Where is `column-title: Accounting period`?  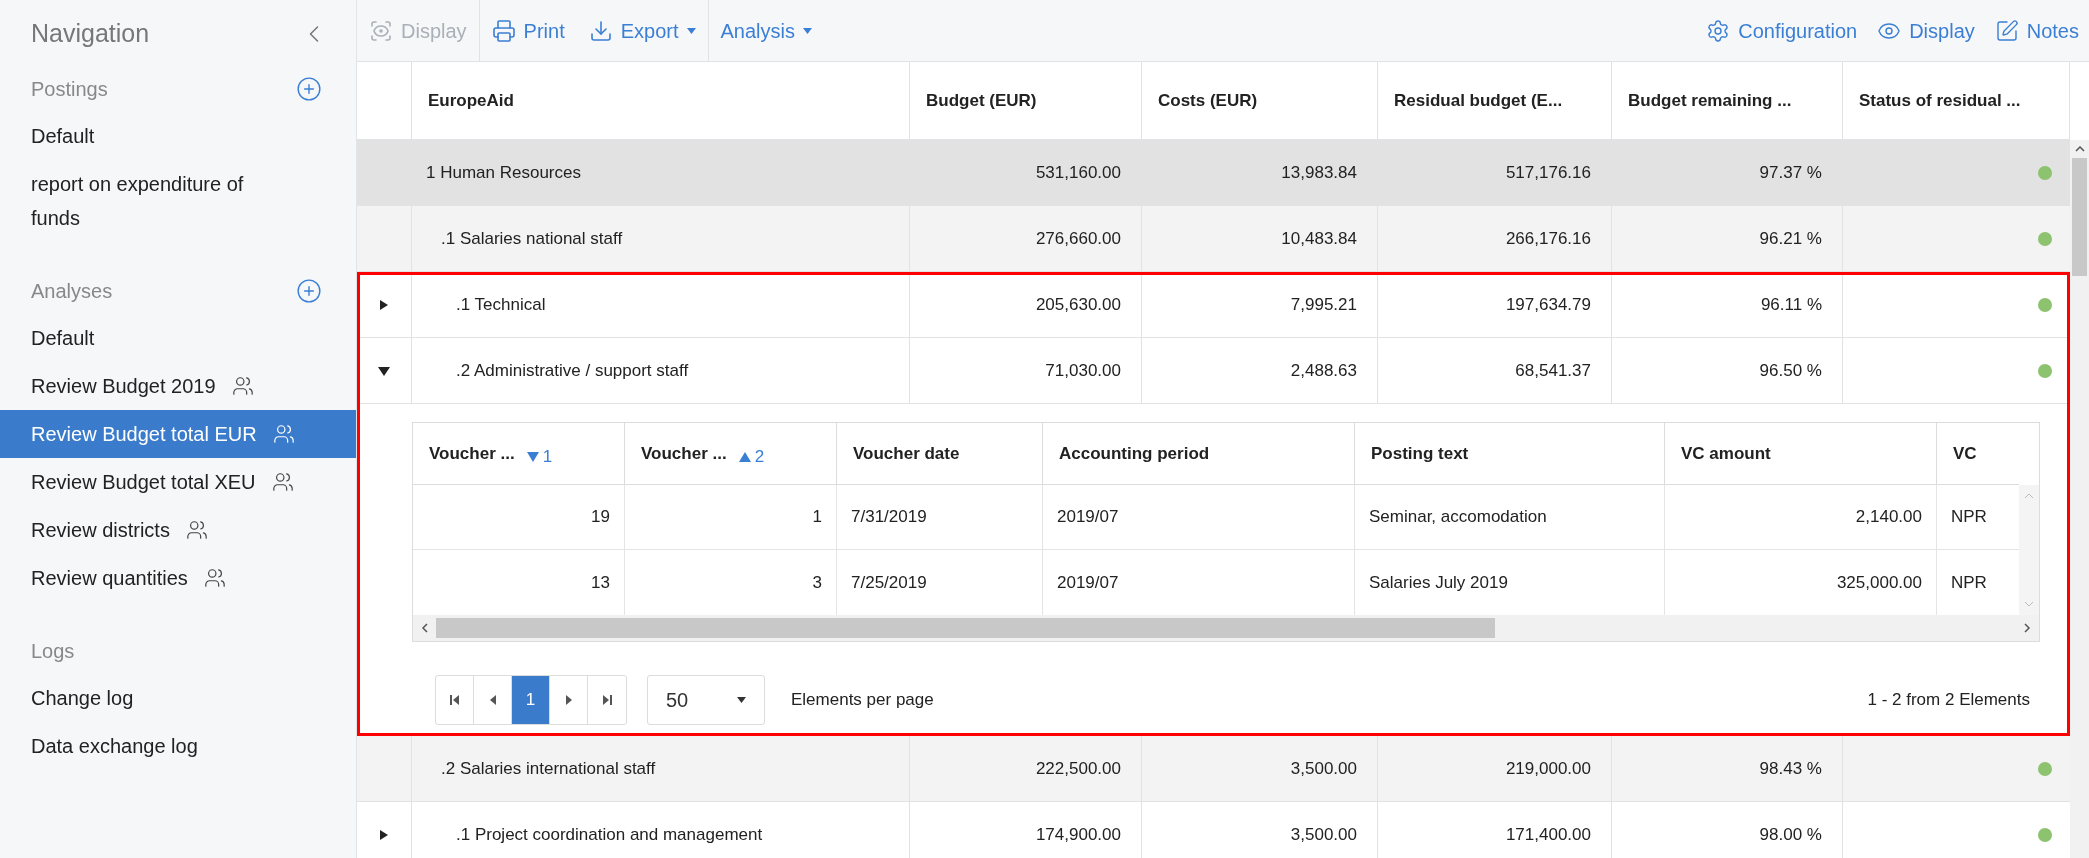 column-title: Accounting period is located at coordinates (1134, 453).